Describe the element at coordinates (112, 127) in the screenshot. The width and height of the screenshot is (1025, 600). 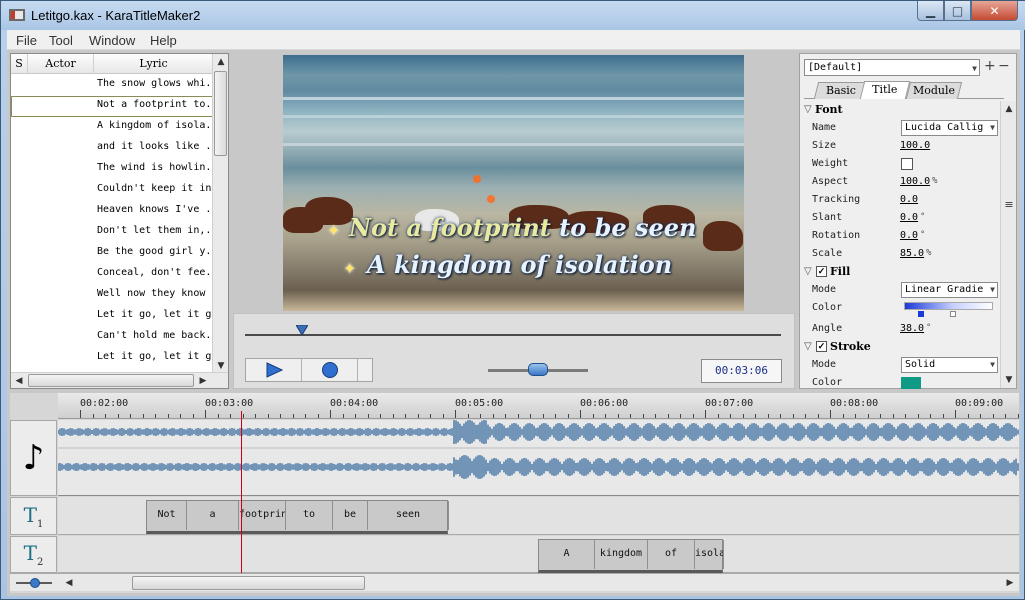
I see `lyric-row: A kingdom of isola.` at that location.